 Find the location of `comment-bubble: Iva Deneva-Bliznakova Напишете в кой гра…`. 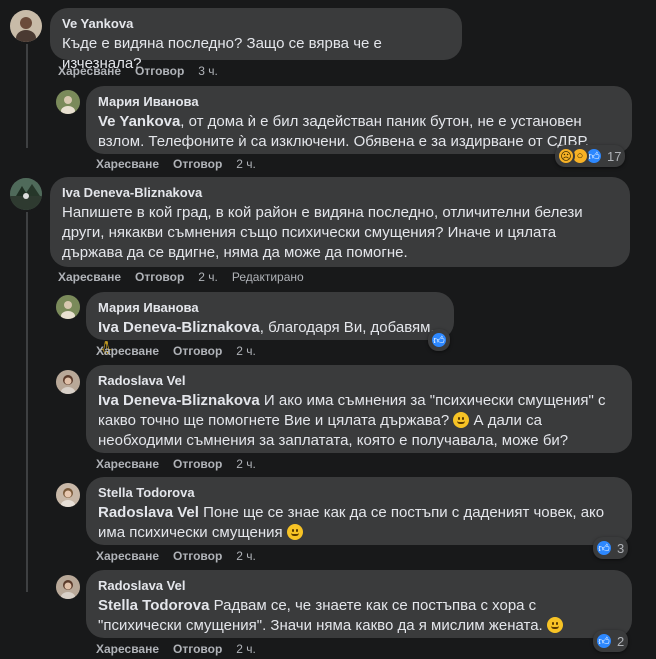

comment-bubble: Iva Deneva-Bliznakova Напишете в кой гра… is located at coordinates (340, 222).